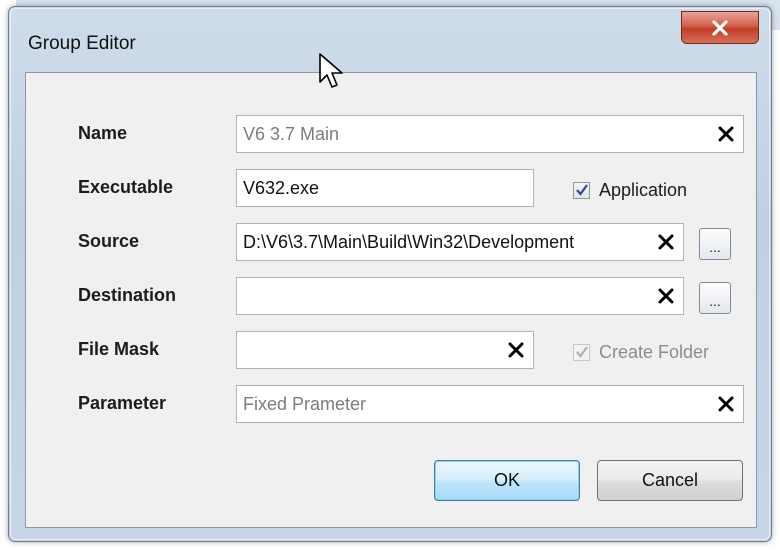  What do you see at coordinates (331, 70) in the screenshot?
I see `mouse-pointer-icon` at bounding box center [331, 70].